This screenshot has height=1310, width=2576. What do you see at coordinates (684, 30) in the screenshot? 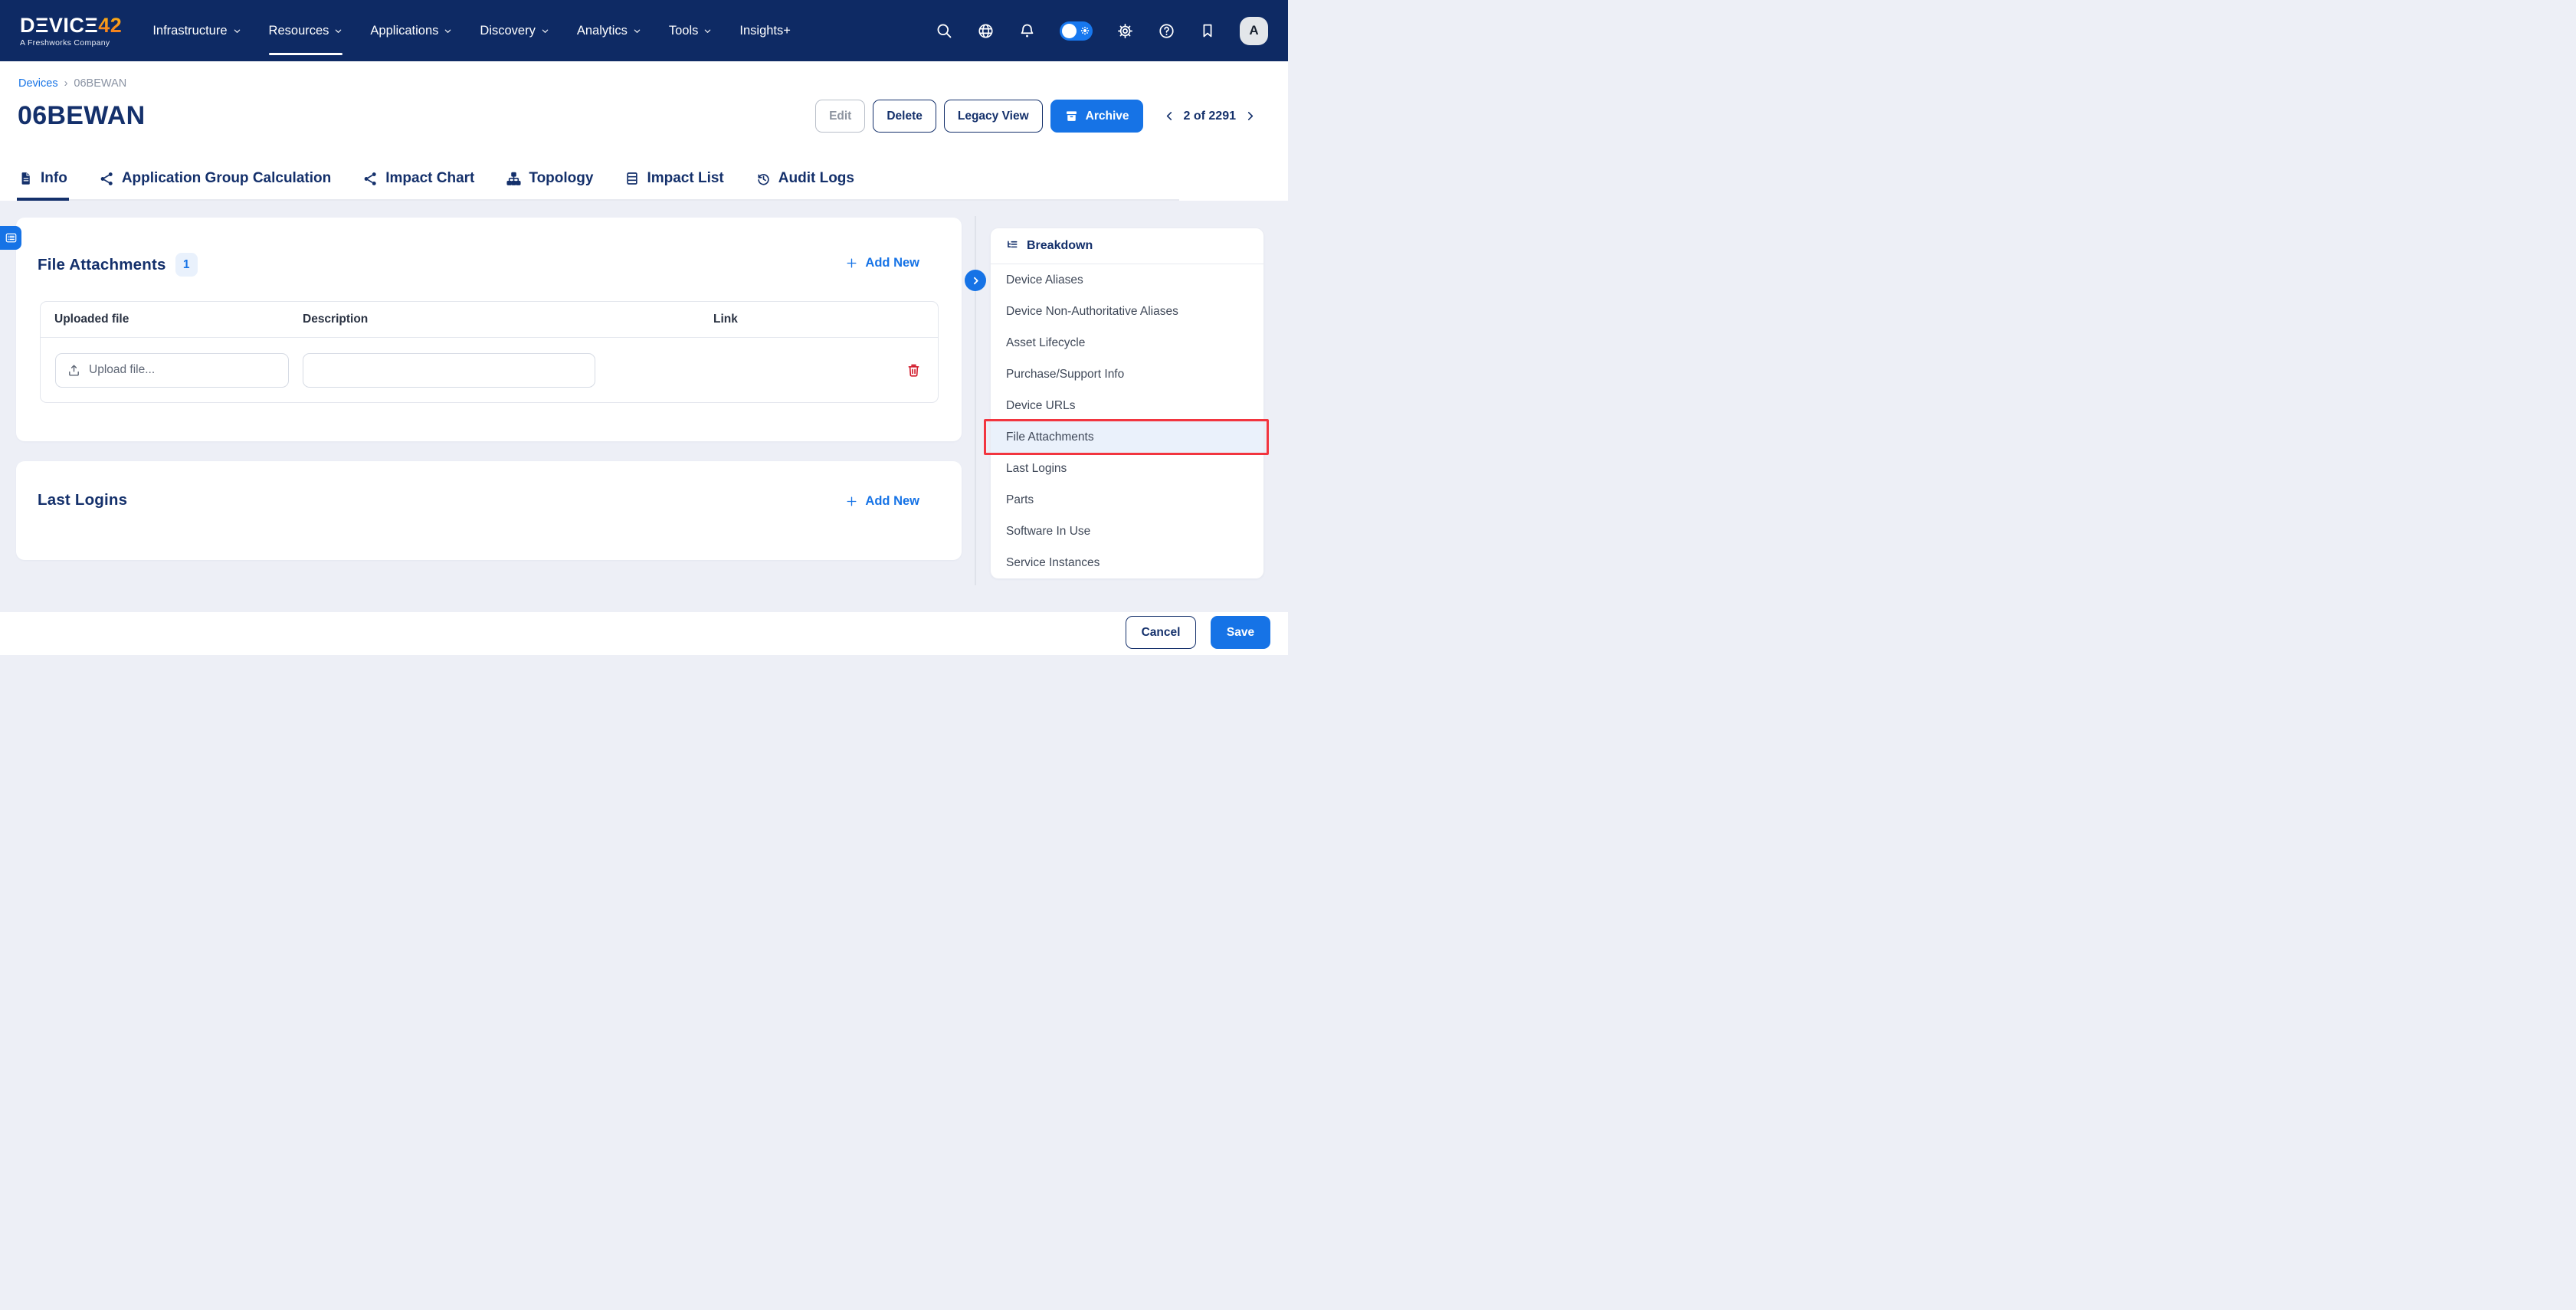
I see `menu-label: Tools` at bounding box center [684, 30].